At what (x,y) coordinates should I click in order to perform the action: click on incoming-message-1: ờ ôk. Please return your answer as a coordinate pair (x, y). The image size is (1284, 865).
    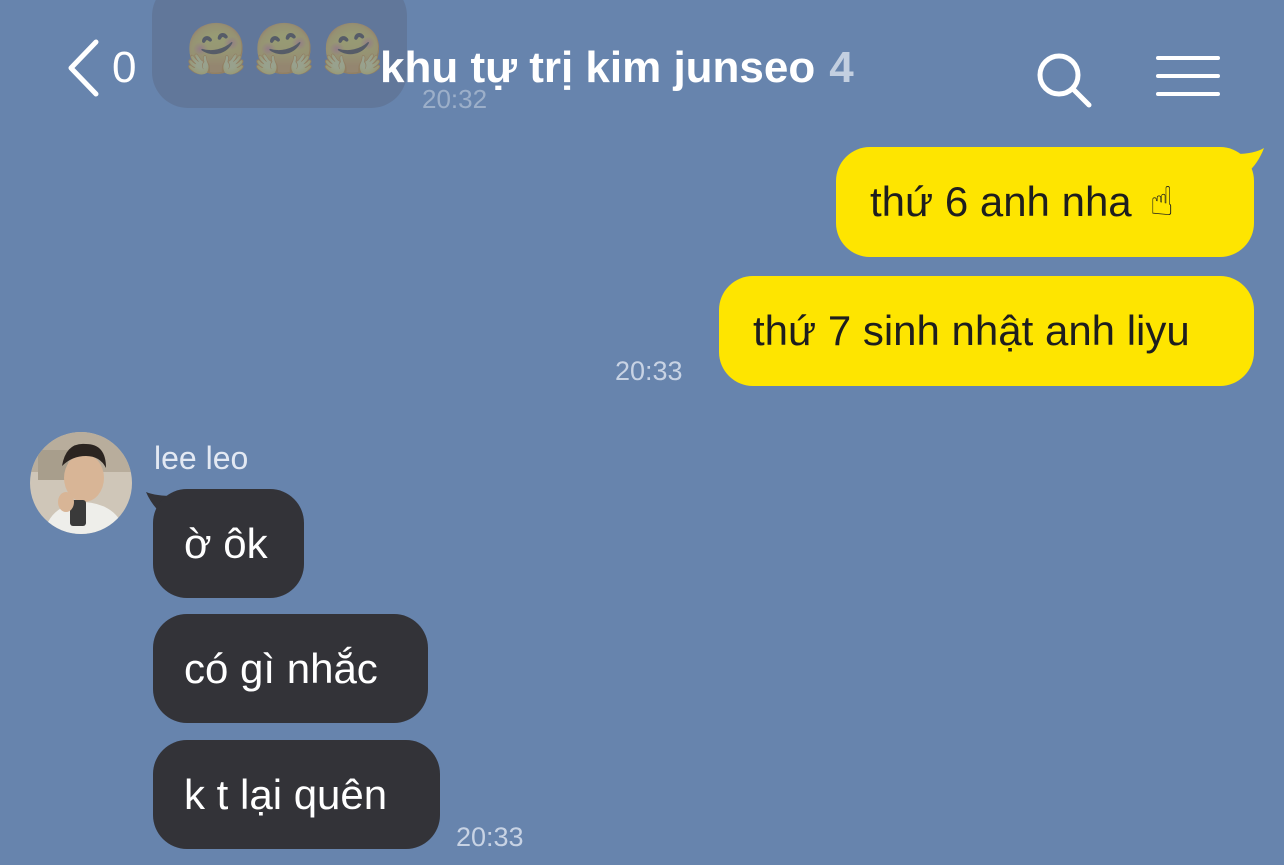
    Looking at the image, I should click on (228, 543).